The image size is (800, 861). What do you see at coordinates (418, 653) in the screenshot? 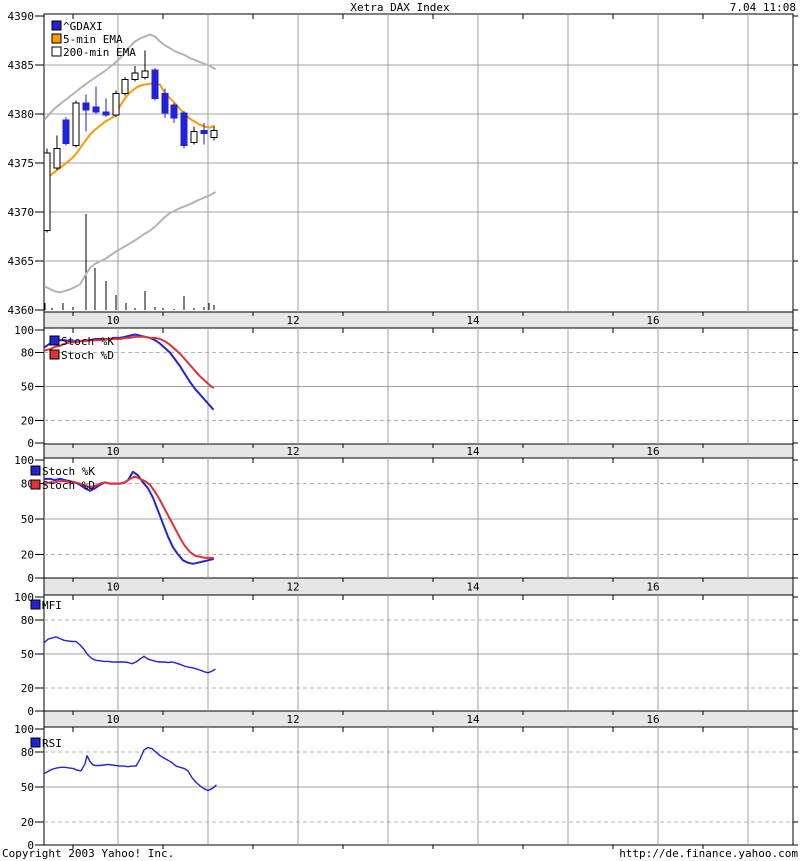
I see `mfi-panel` at bounding box center [418, 653].